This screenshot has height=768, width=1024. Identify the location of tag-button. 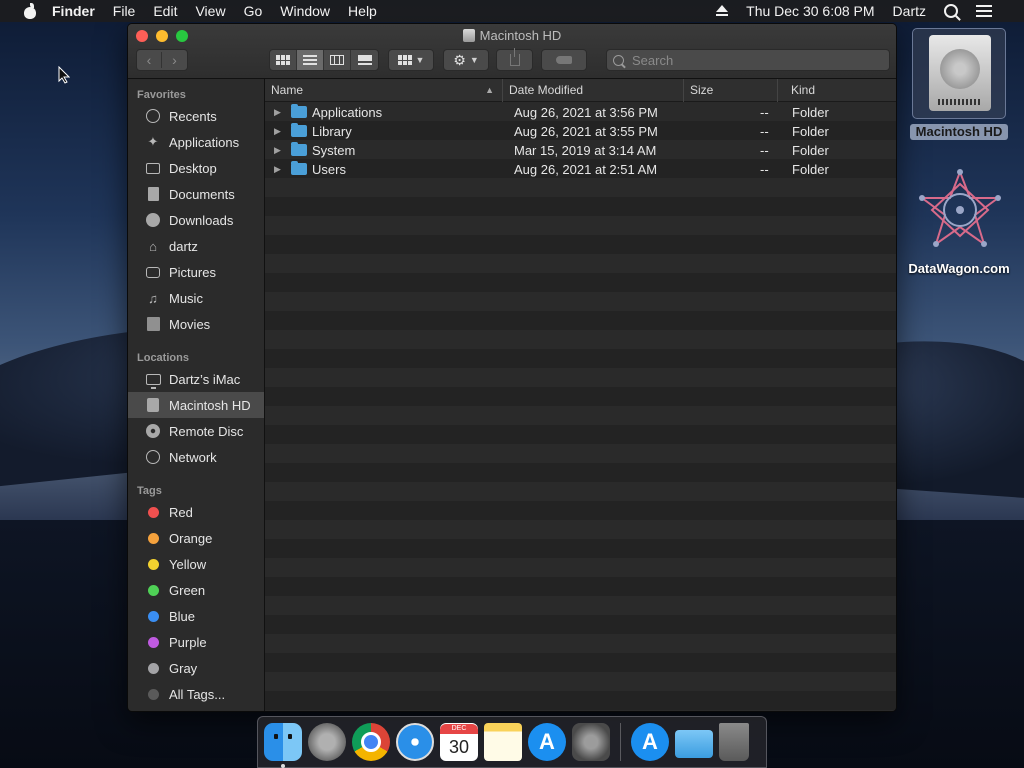
(564, 60).